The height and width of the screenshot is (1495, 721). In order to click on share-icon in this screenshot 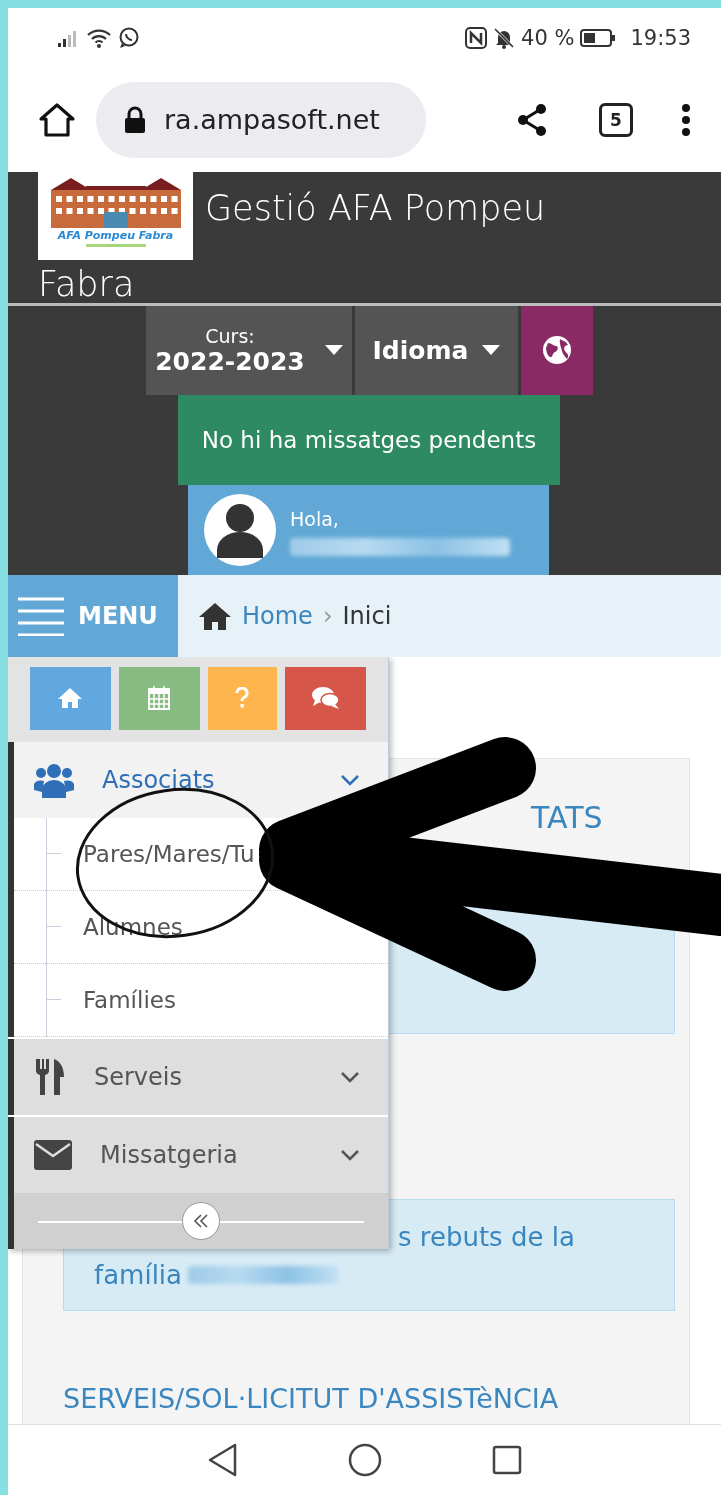, I will do `click(532, 119)`.